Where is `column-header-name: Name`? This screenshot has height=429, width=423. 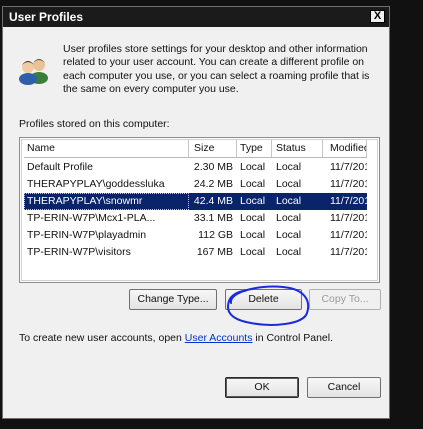 column-header-name: Name is located at coordinates (106, 148).